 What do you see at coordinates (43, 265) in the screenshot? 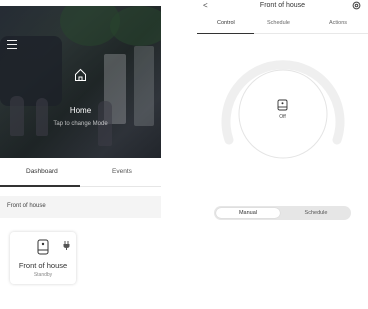
I see `device-name: Front of house` at bounding box center [43, 265].